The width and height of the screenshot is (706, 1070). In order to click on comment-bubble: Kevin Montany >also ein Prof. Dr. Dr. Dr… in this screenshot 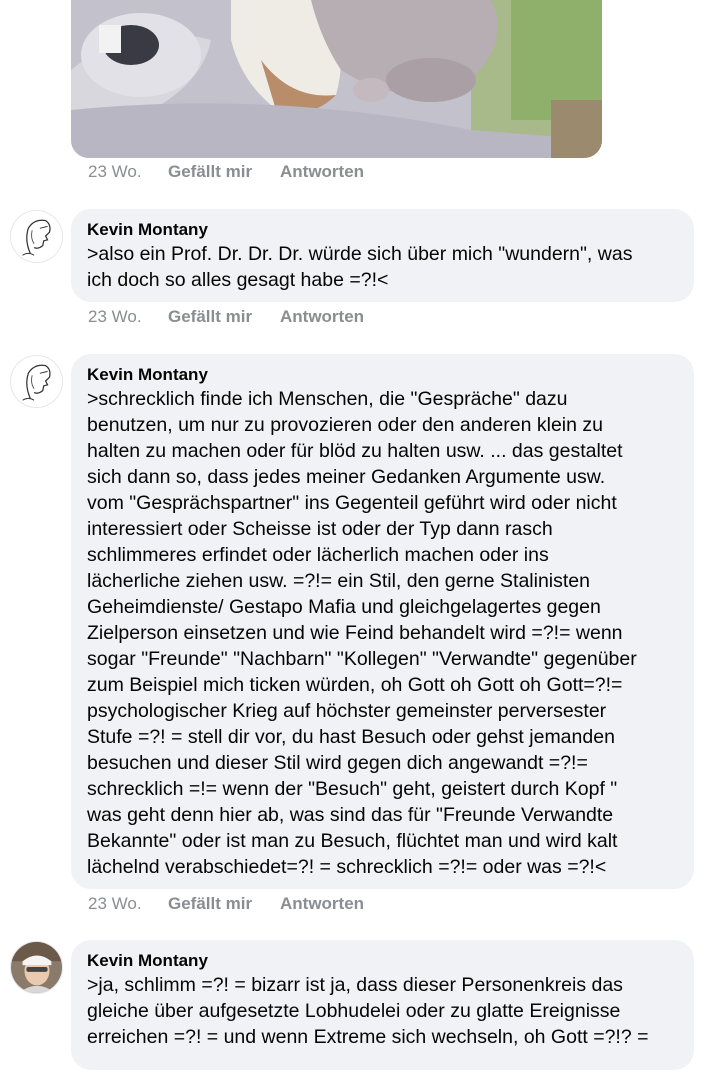, I will do `click(382, 255)`.